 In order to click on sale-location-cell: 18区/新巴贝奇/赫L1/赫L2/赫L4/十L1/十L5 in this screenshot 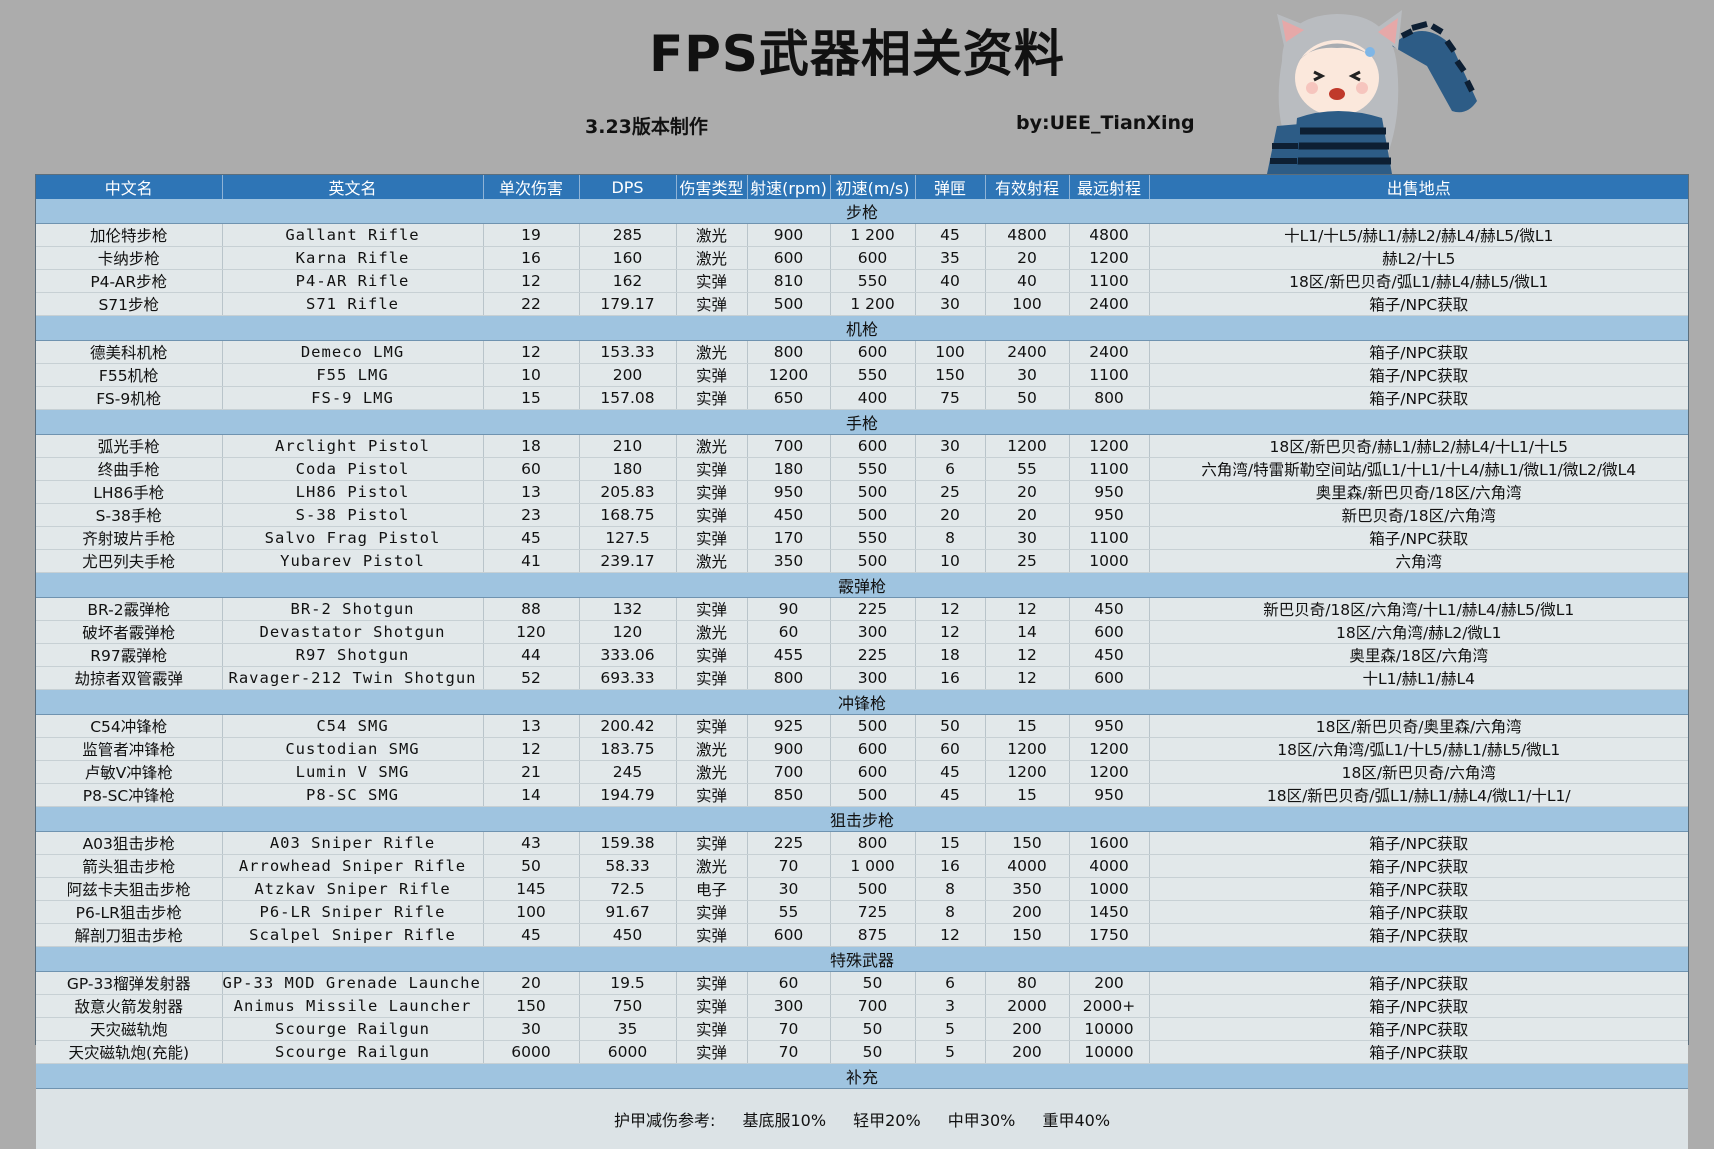, I will do `click(1418, 446)`.